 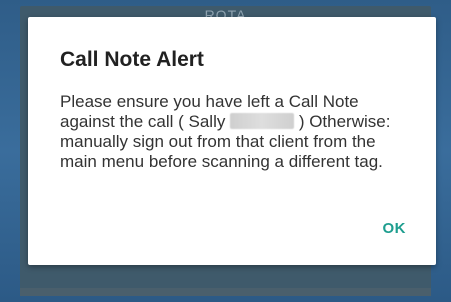 What do you see at coordinates (225, 292) in the screenshot?
I see `backdrop-bottom-strip` at bounding box center [225, 292].